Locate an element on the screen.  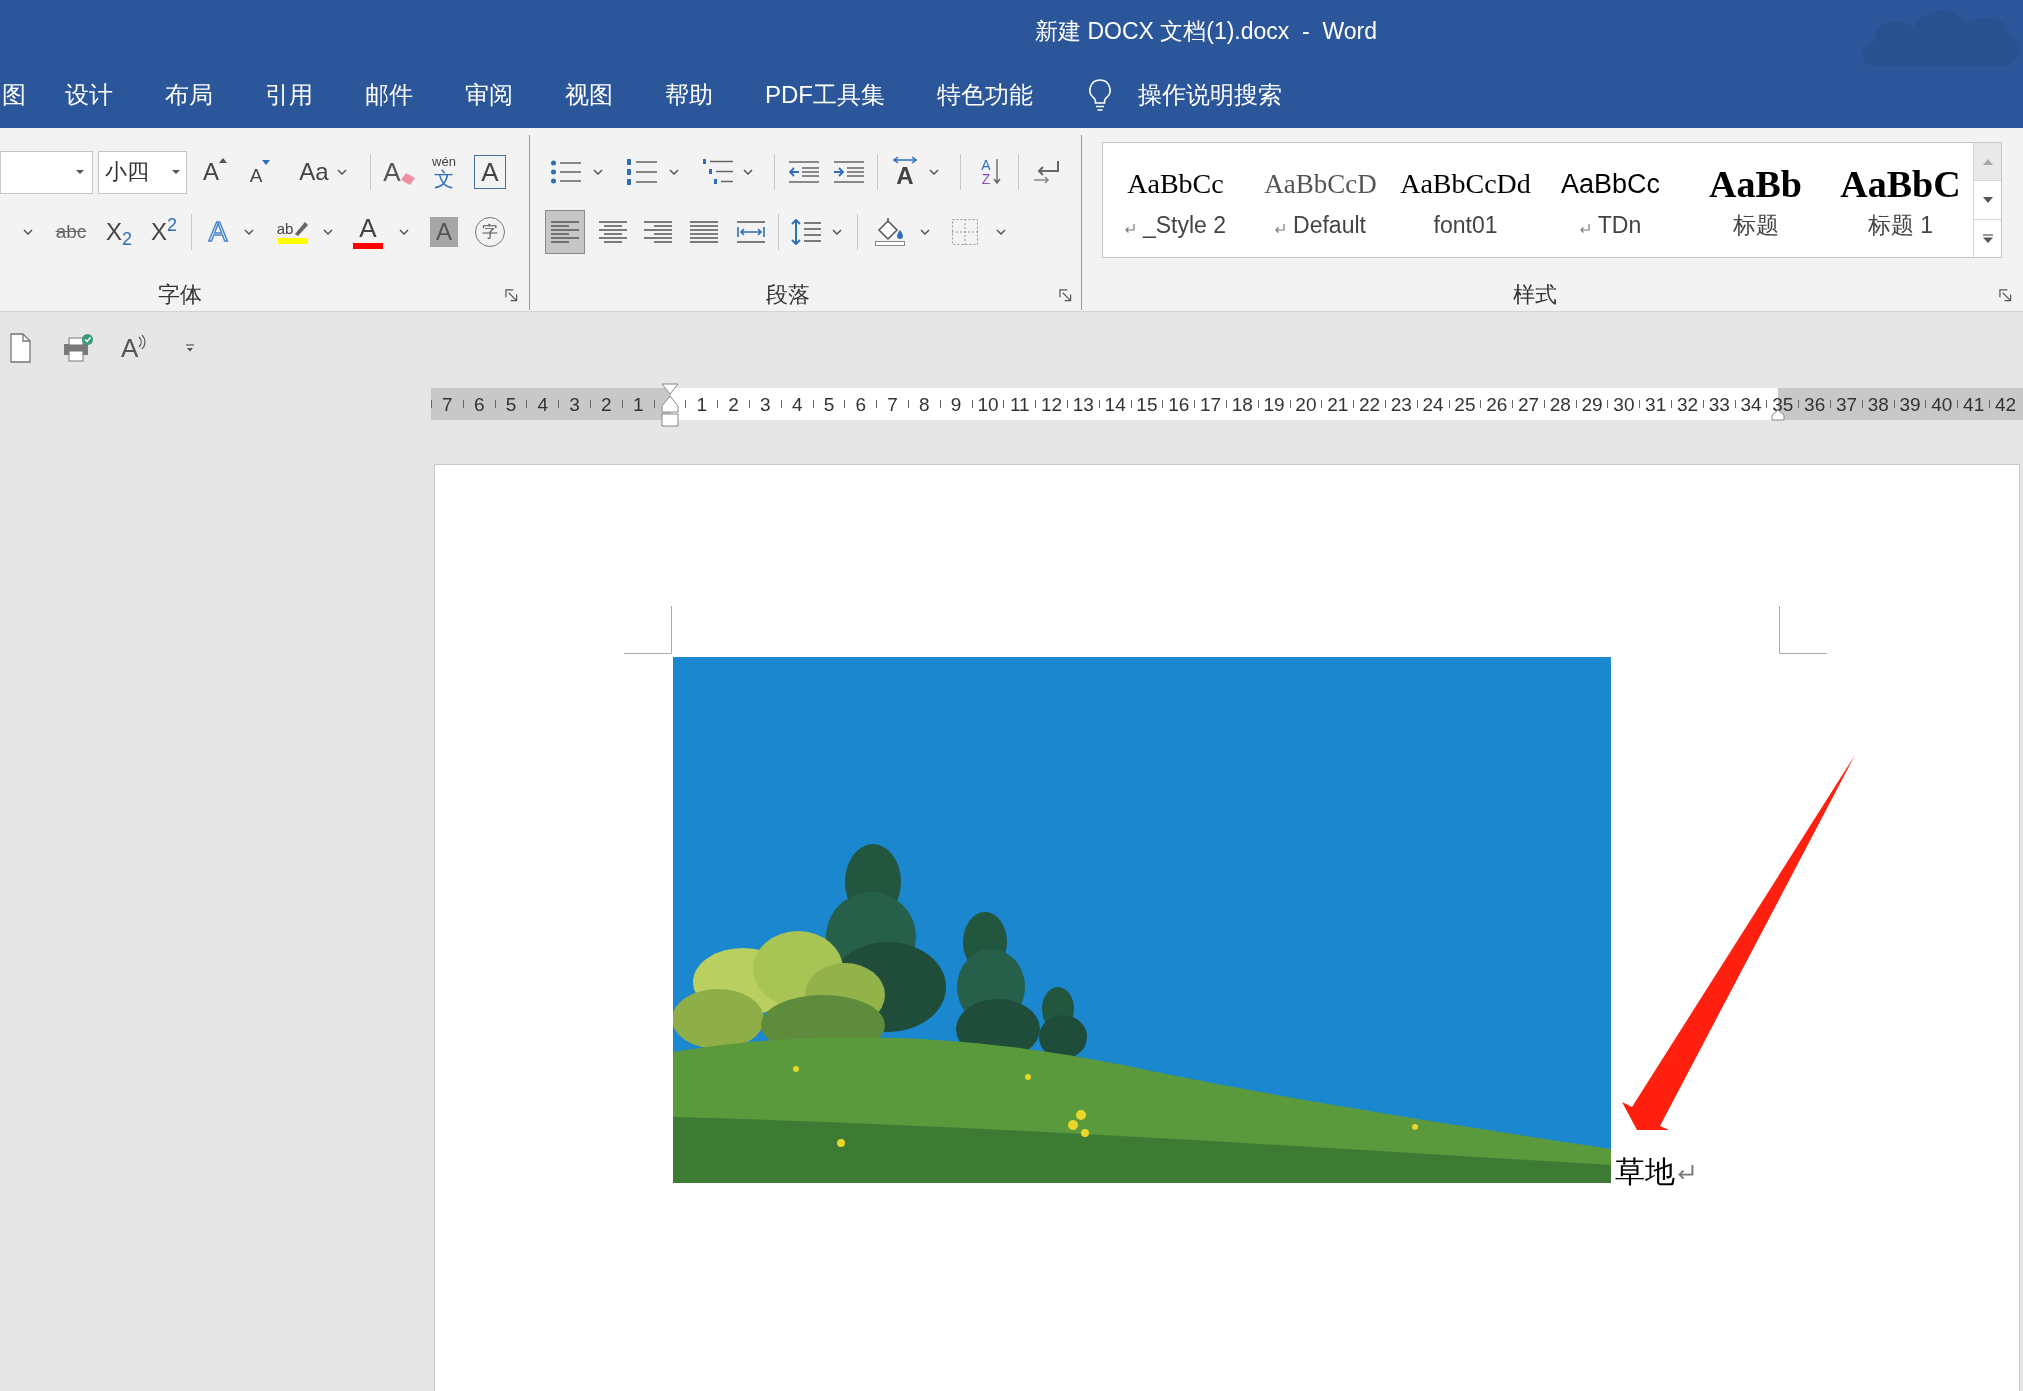
ruler-number: 31 is located at coordinates (1656, 404).